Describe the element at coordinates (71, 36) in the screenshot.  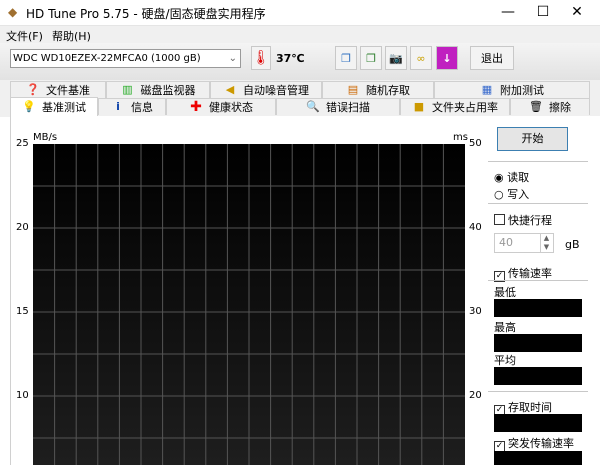
I see `menu-help: 帮助(H)` at that location.